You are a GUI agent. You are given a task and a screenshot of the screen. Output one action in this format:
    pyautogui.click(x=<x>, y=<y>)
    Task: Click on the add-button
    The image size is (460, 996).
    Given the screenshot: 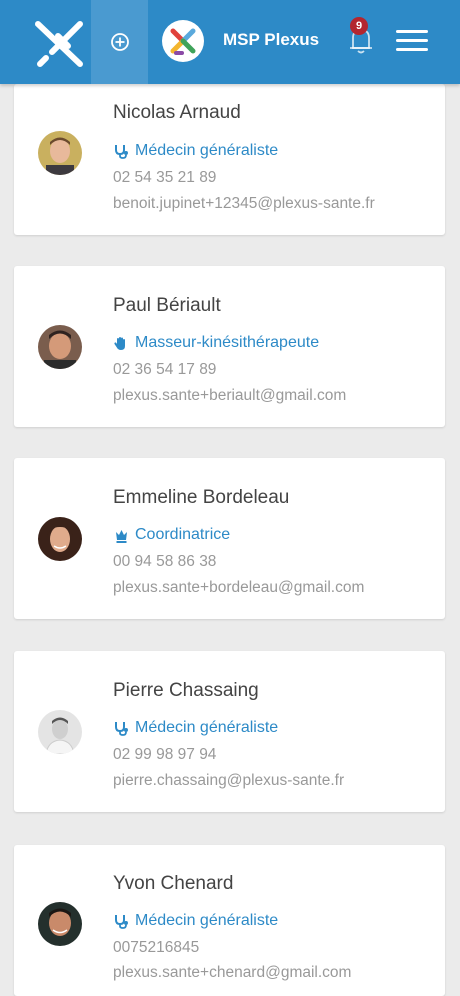 What is the action you would take?
    pyautogui.click(x=119, y=42)
    